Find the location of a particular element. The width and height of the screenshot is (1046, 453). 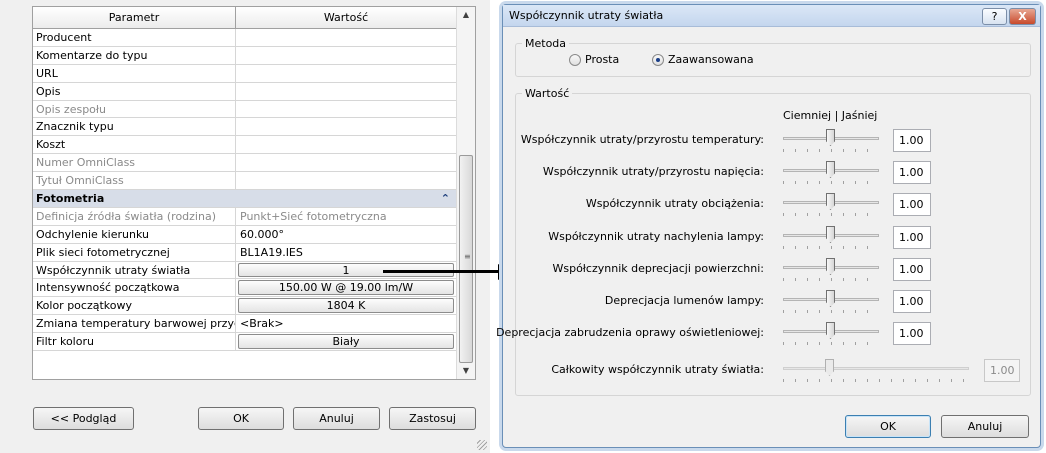

row-value-cell: 1804 K is located at coordinates (346, 305).